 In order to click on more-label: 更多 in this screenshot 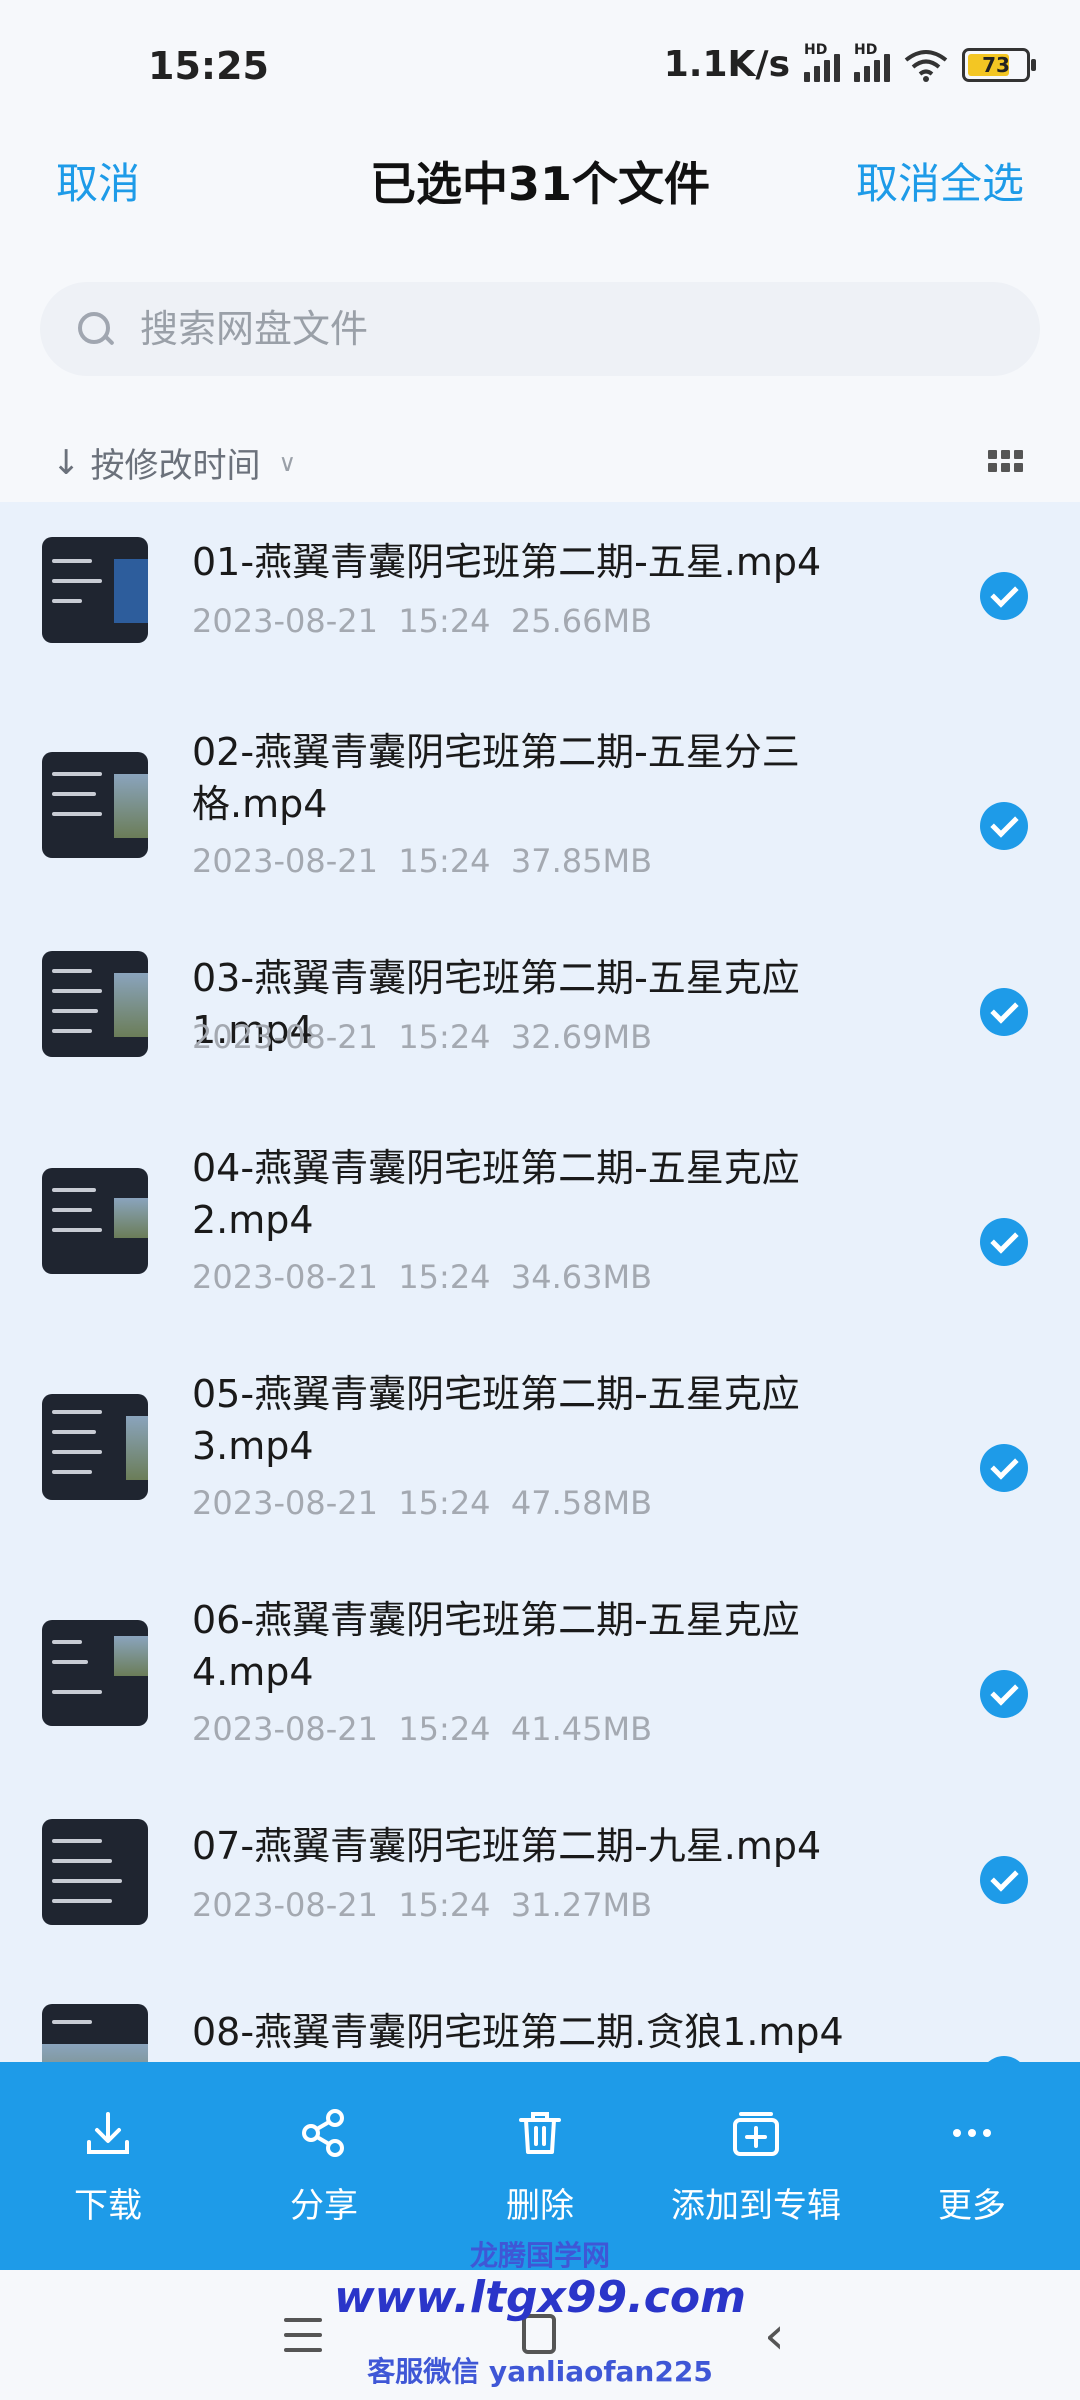, I will do `click(972, 2205)`.